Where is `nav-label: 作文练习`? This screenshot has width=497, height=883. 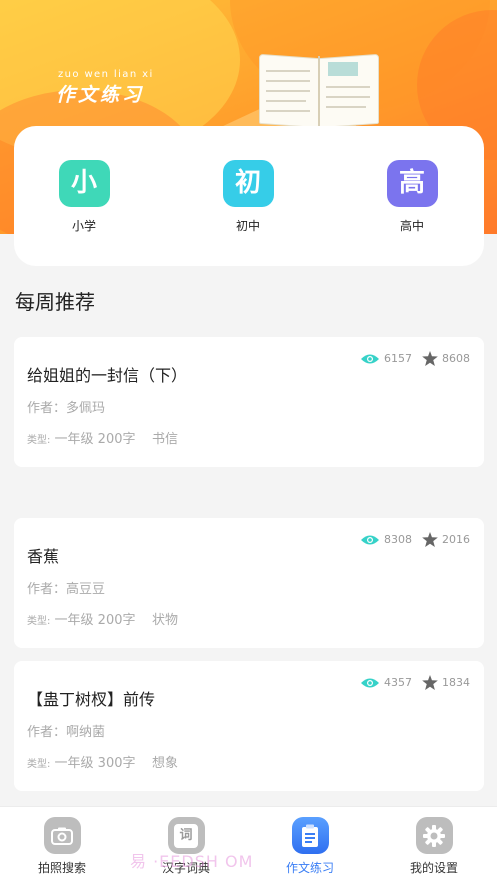 nav-label: 作文练习 is located at coordinates (309, 868).